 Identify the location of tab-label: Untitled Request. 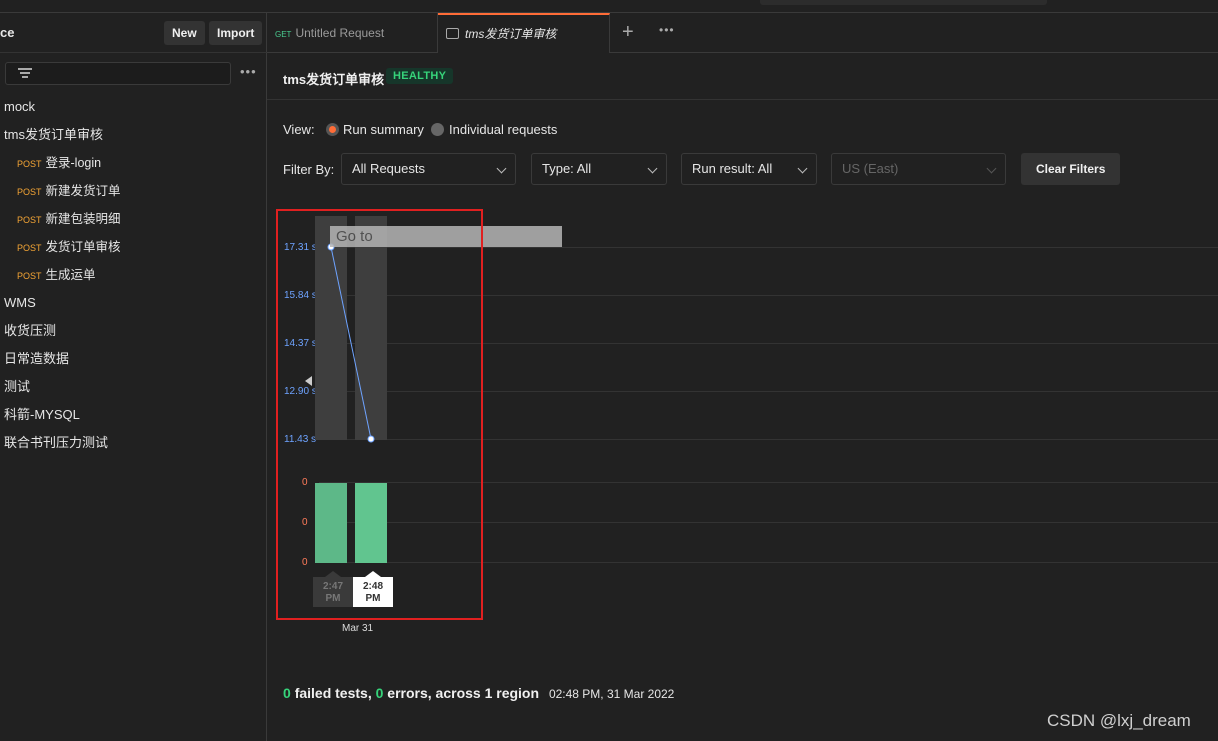
(340, 33).